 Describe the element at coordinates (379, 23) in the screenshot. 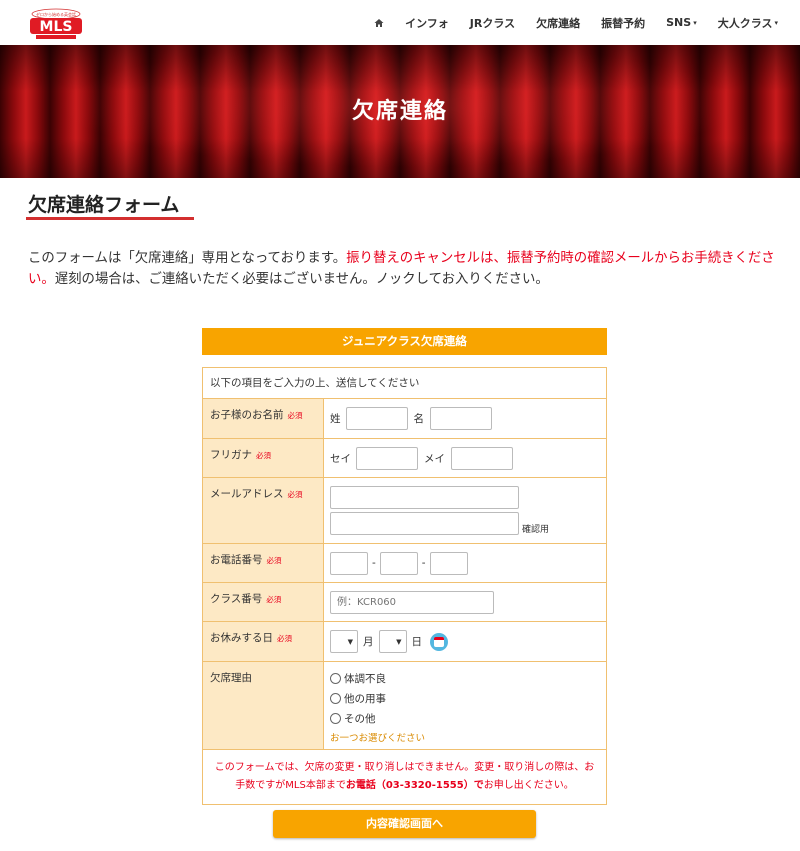

I see `home-icon` at that location.